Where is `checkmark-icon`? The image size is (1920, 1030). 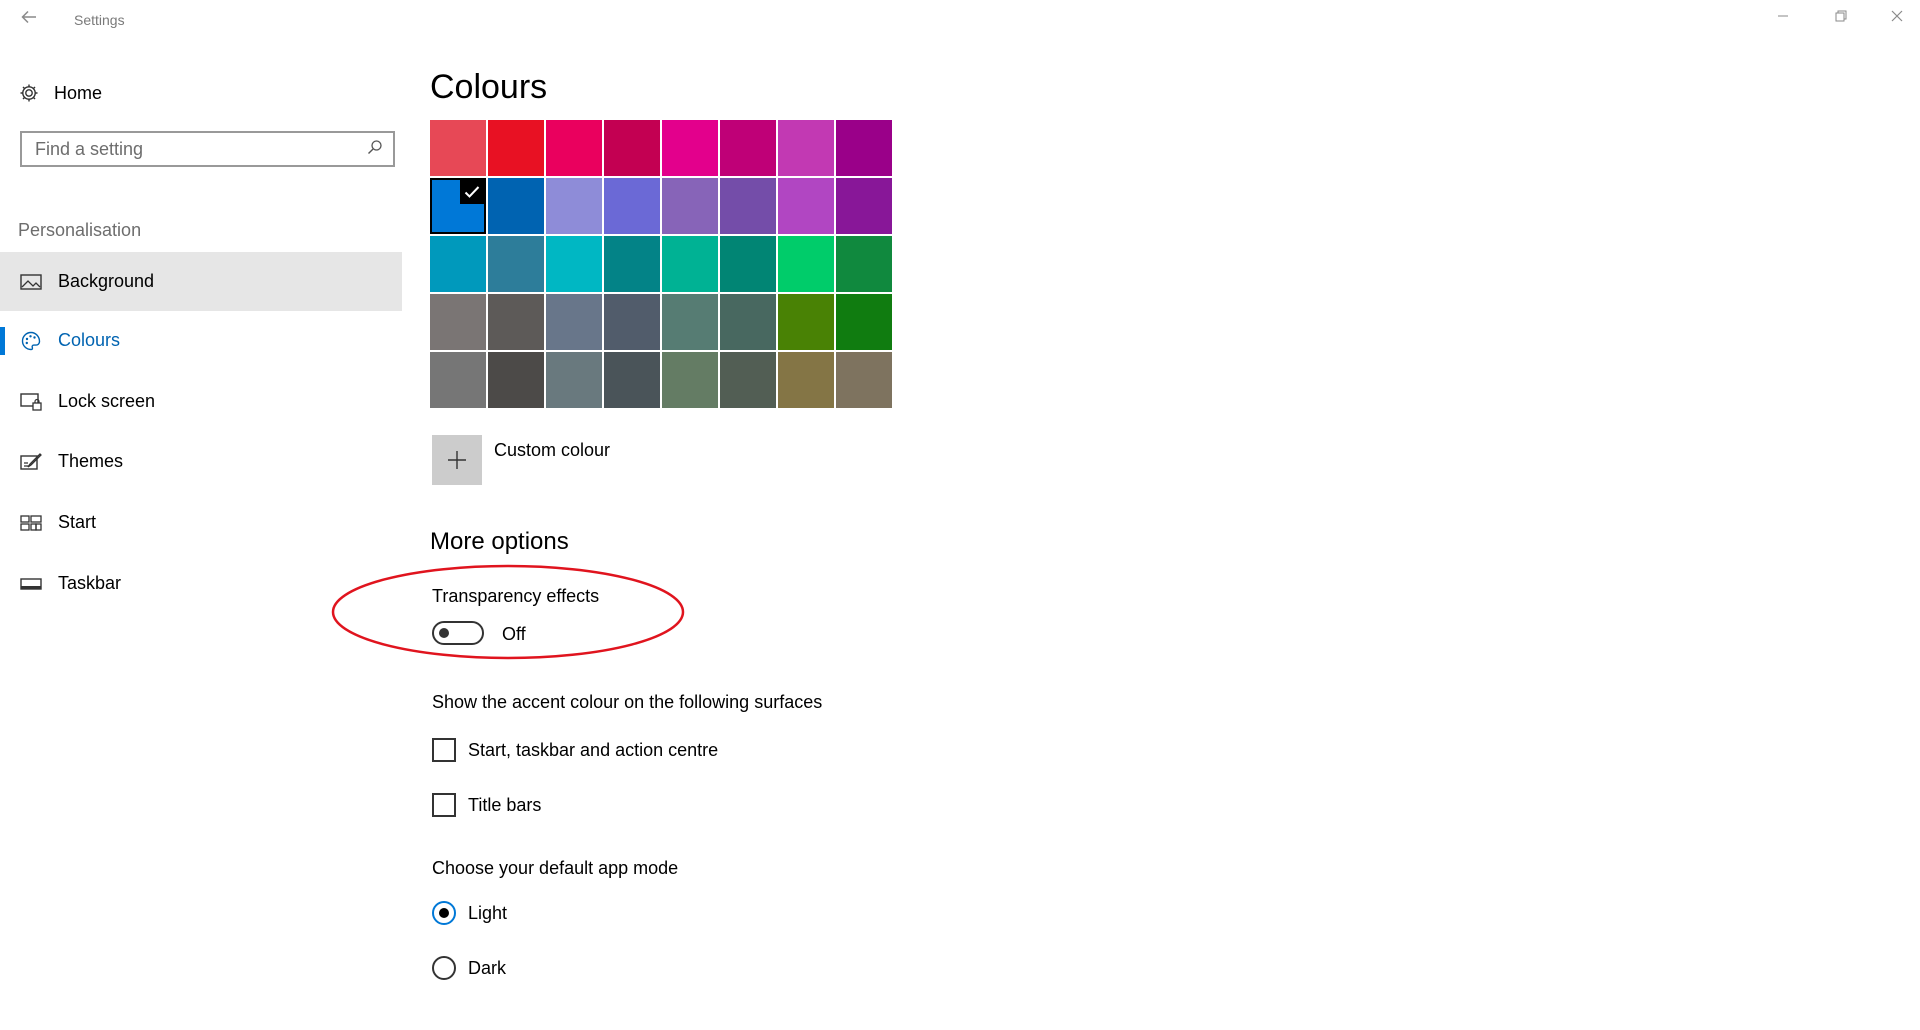
checkmark-icon is located at coordinates (472, 192).